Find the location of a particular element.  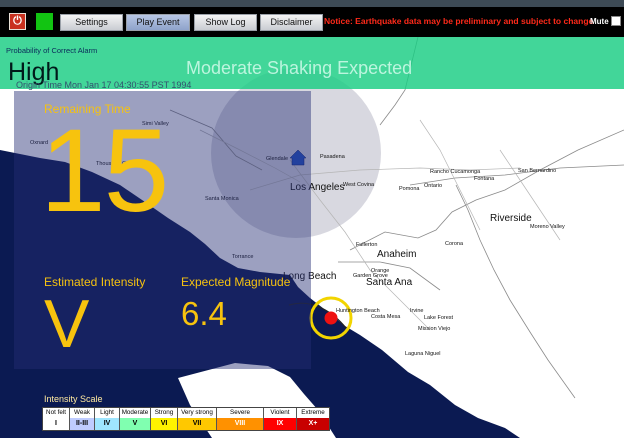

origin-time: Origin Time Mon Jan 17 04:30:55 PST 1994 is located at coordinates (104, 85).